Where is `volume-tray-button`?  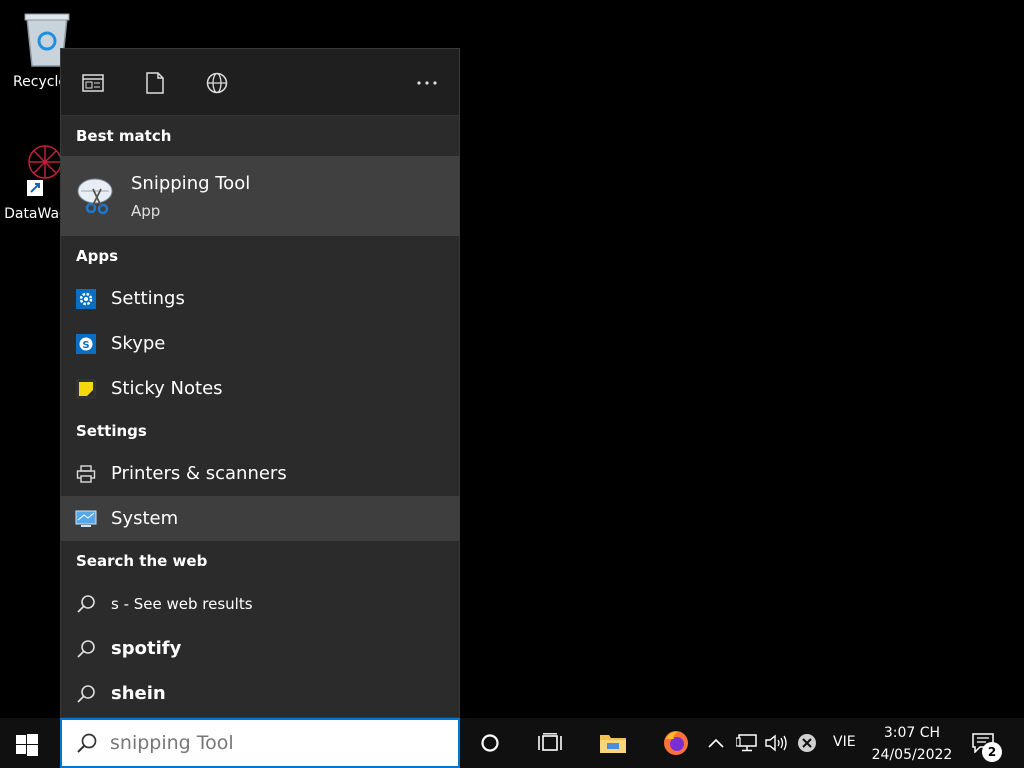
volume-tray-button is located at coordinates (777, 743).